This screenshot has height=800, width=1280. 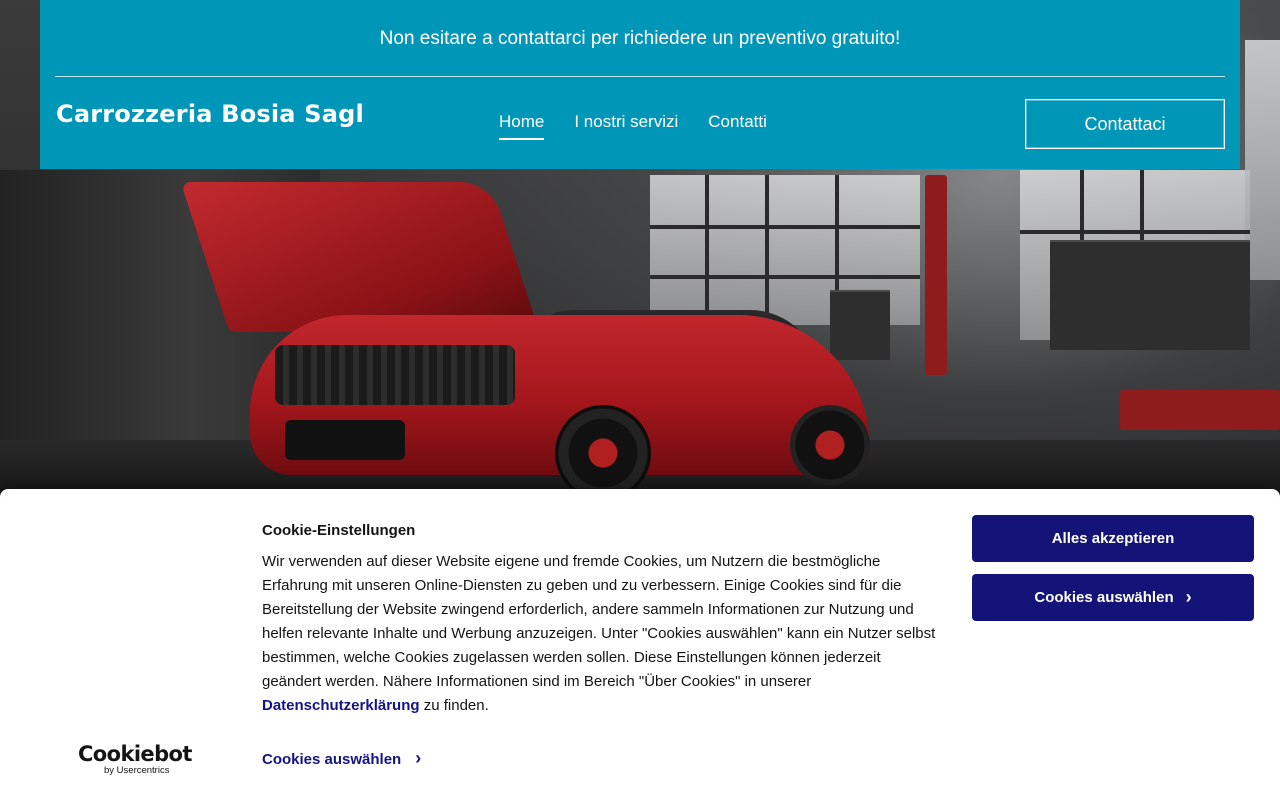 What do you see at coordinates (395, 375) in the screenshot?
I see `car-engine` at bounding box center [395, 375].